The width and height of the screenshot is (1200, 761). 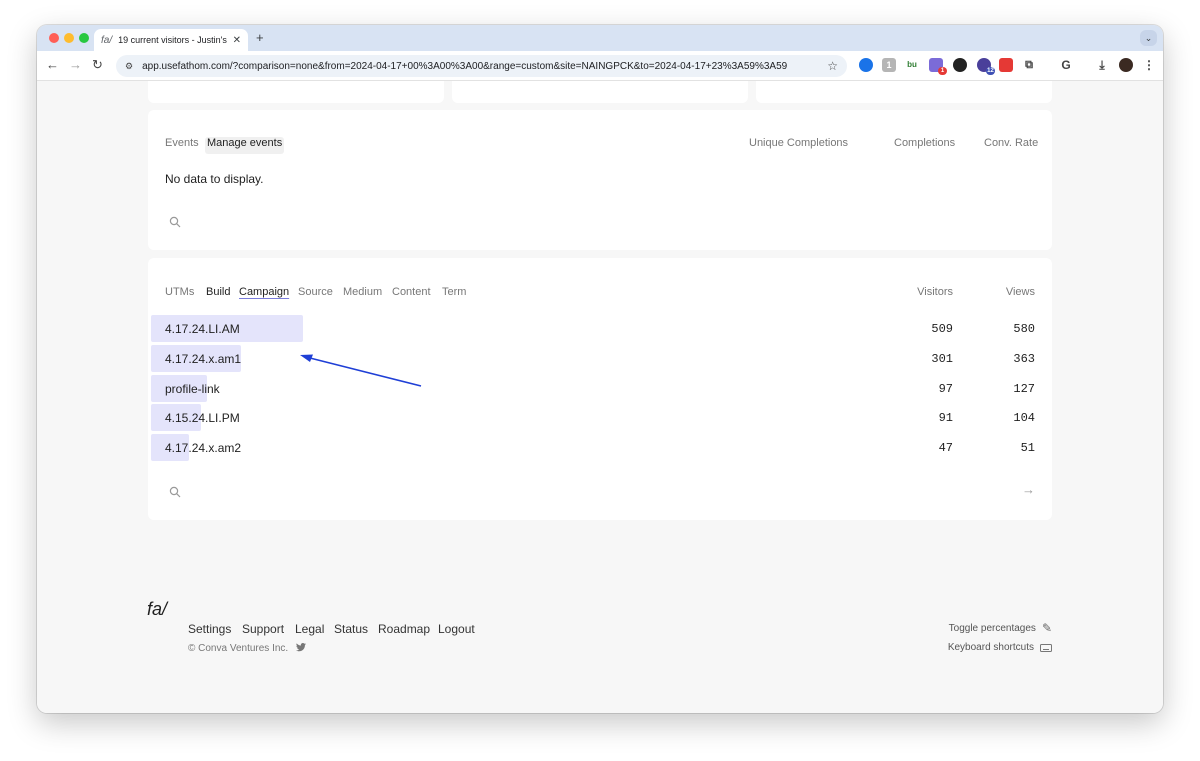 What do you see at coordinates (203, 359) in the screenshot?
I see `row-label: 4.17.24.x.am1` at bounding box center [203, 359].